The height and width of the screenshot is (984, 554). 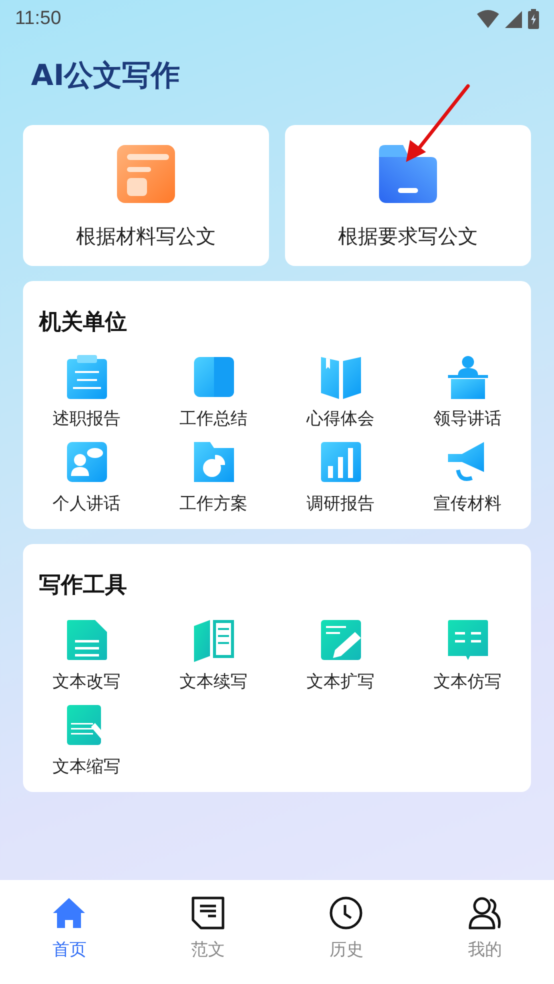 I want to click on category-item: 心得体会, so click(x=340, y=392).